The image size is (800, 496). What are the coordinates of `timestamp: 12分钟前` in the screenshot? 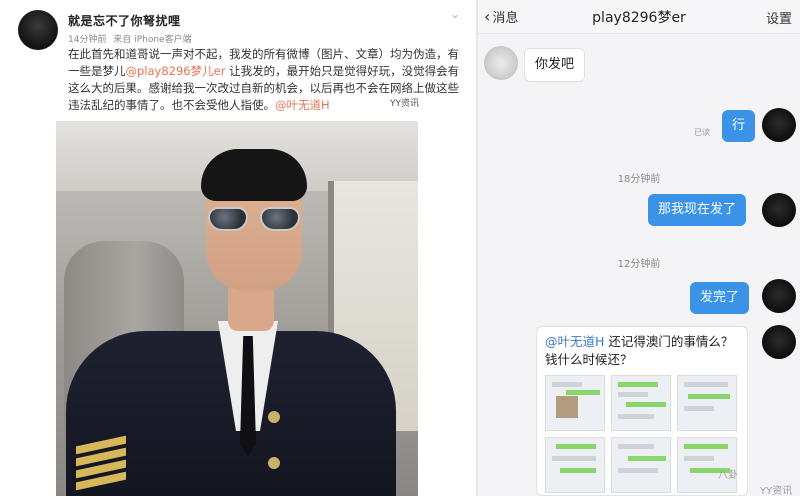 It's located at (639, 264).